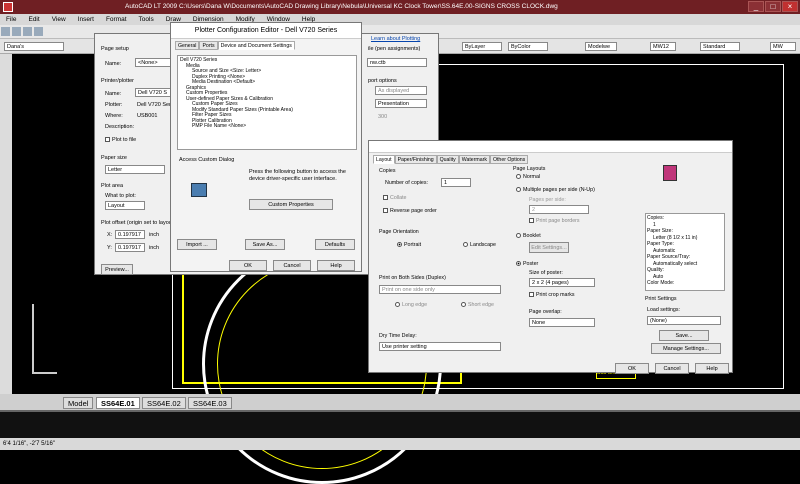 Image resolution: width=800 pixels, height=484 pixels. I want to click on crop-marks-checkbox: Print crop marks, so click(552, 295).